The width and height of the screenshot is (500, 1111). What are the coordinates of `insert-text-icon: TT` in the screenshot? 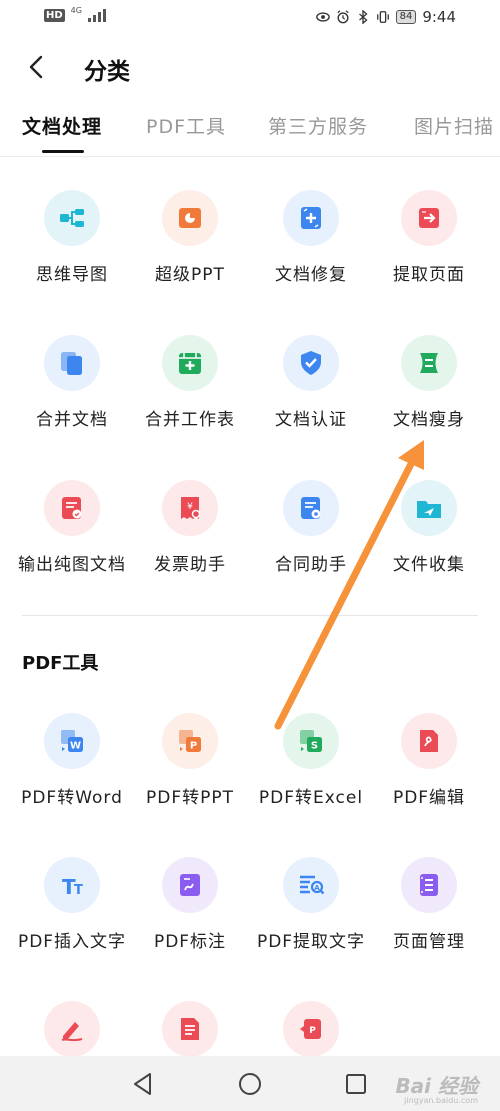 It's located at (72, 885).